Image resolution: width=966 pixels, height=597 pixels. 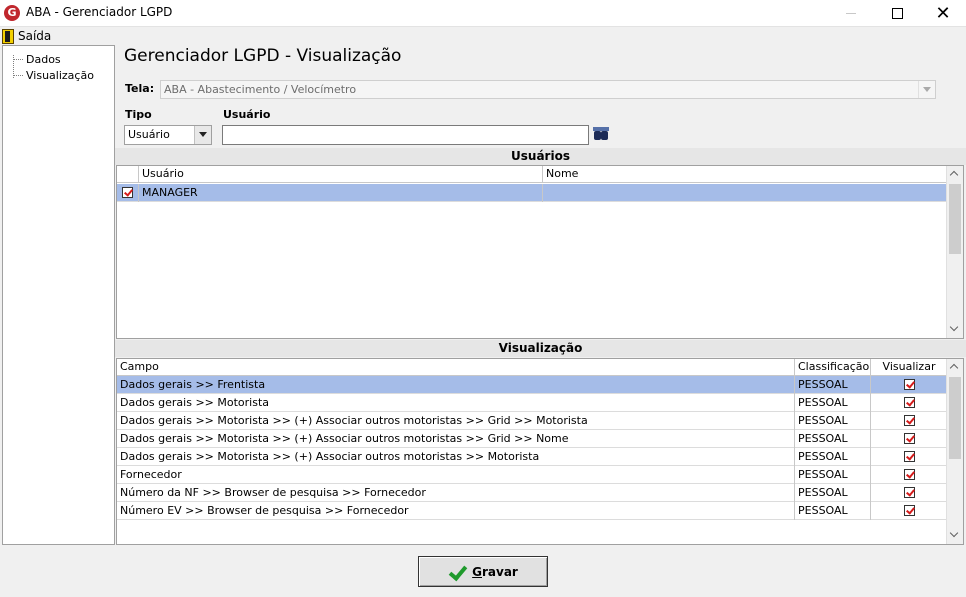 I want to click on tela-select-value: ABA - Abastecimento / Velocímetro, so click(x=260, y=89).